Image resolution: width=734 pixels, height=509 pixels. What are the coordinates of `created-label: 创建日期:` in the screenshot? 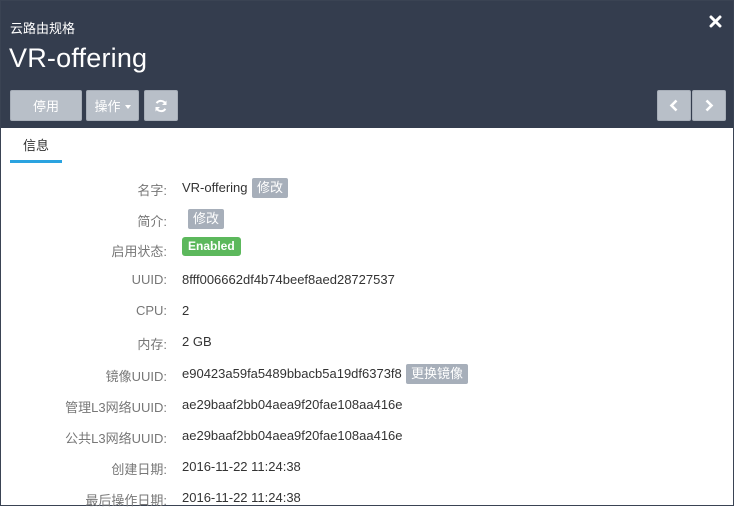 It's located at (139, 469).